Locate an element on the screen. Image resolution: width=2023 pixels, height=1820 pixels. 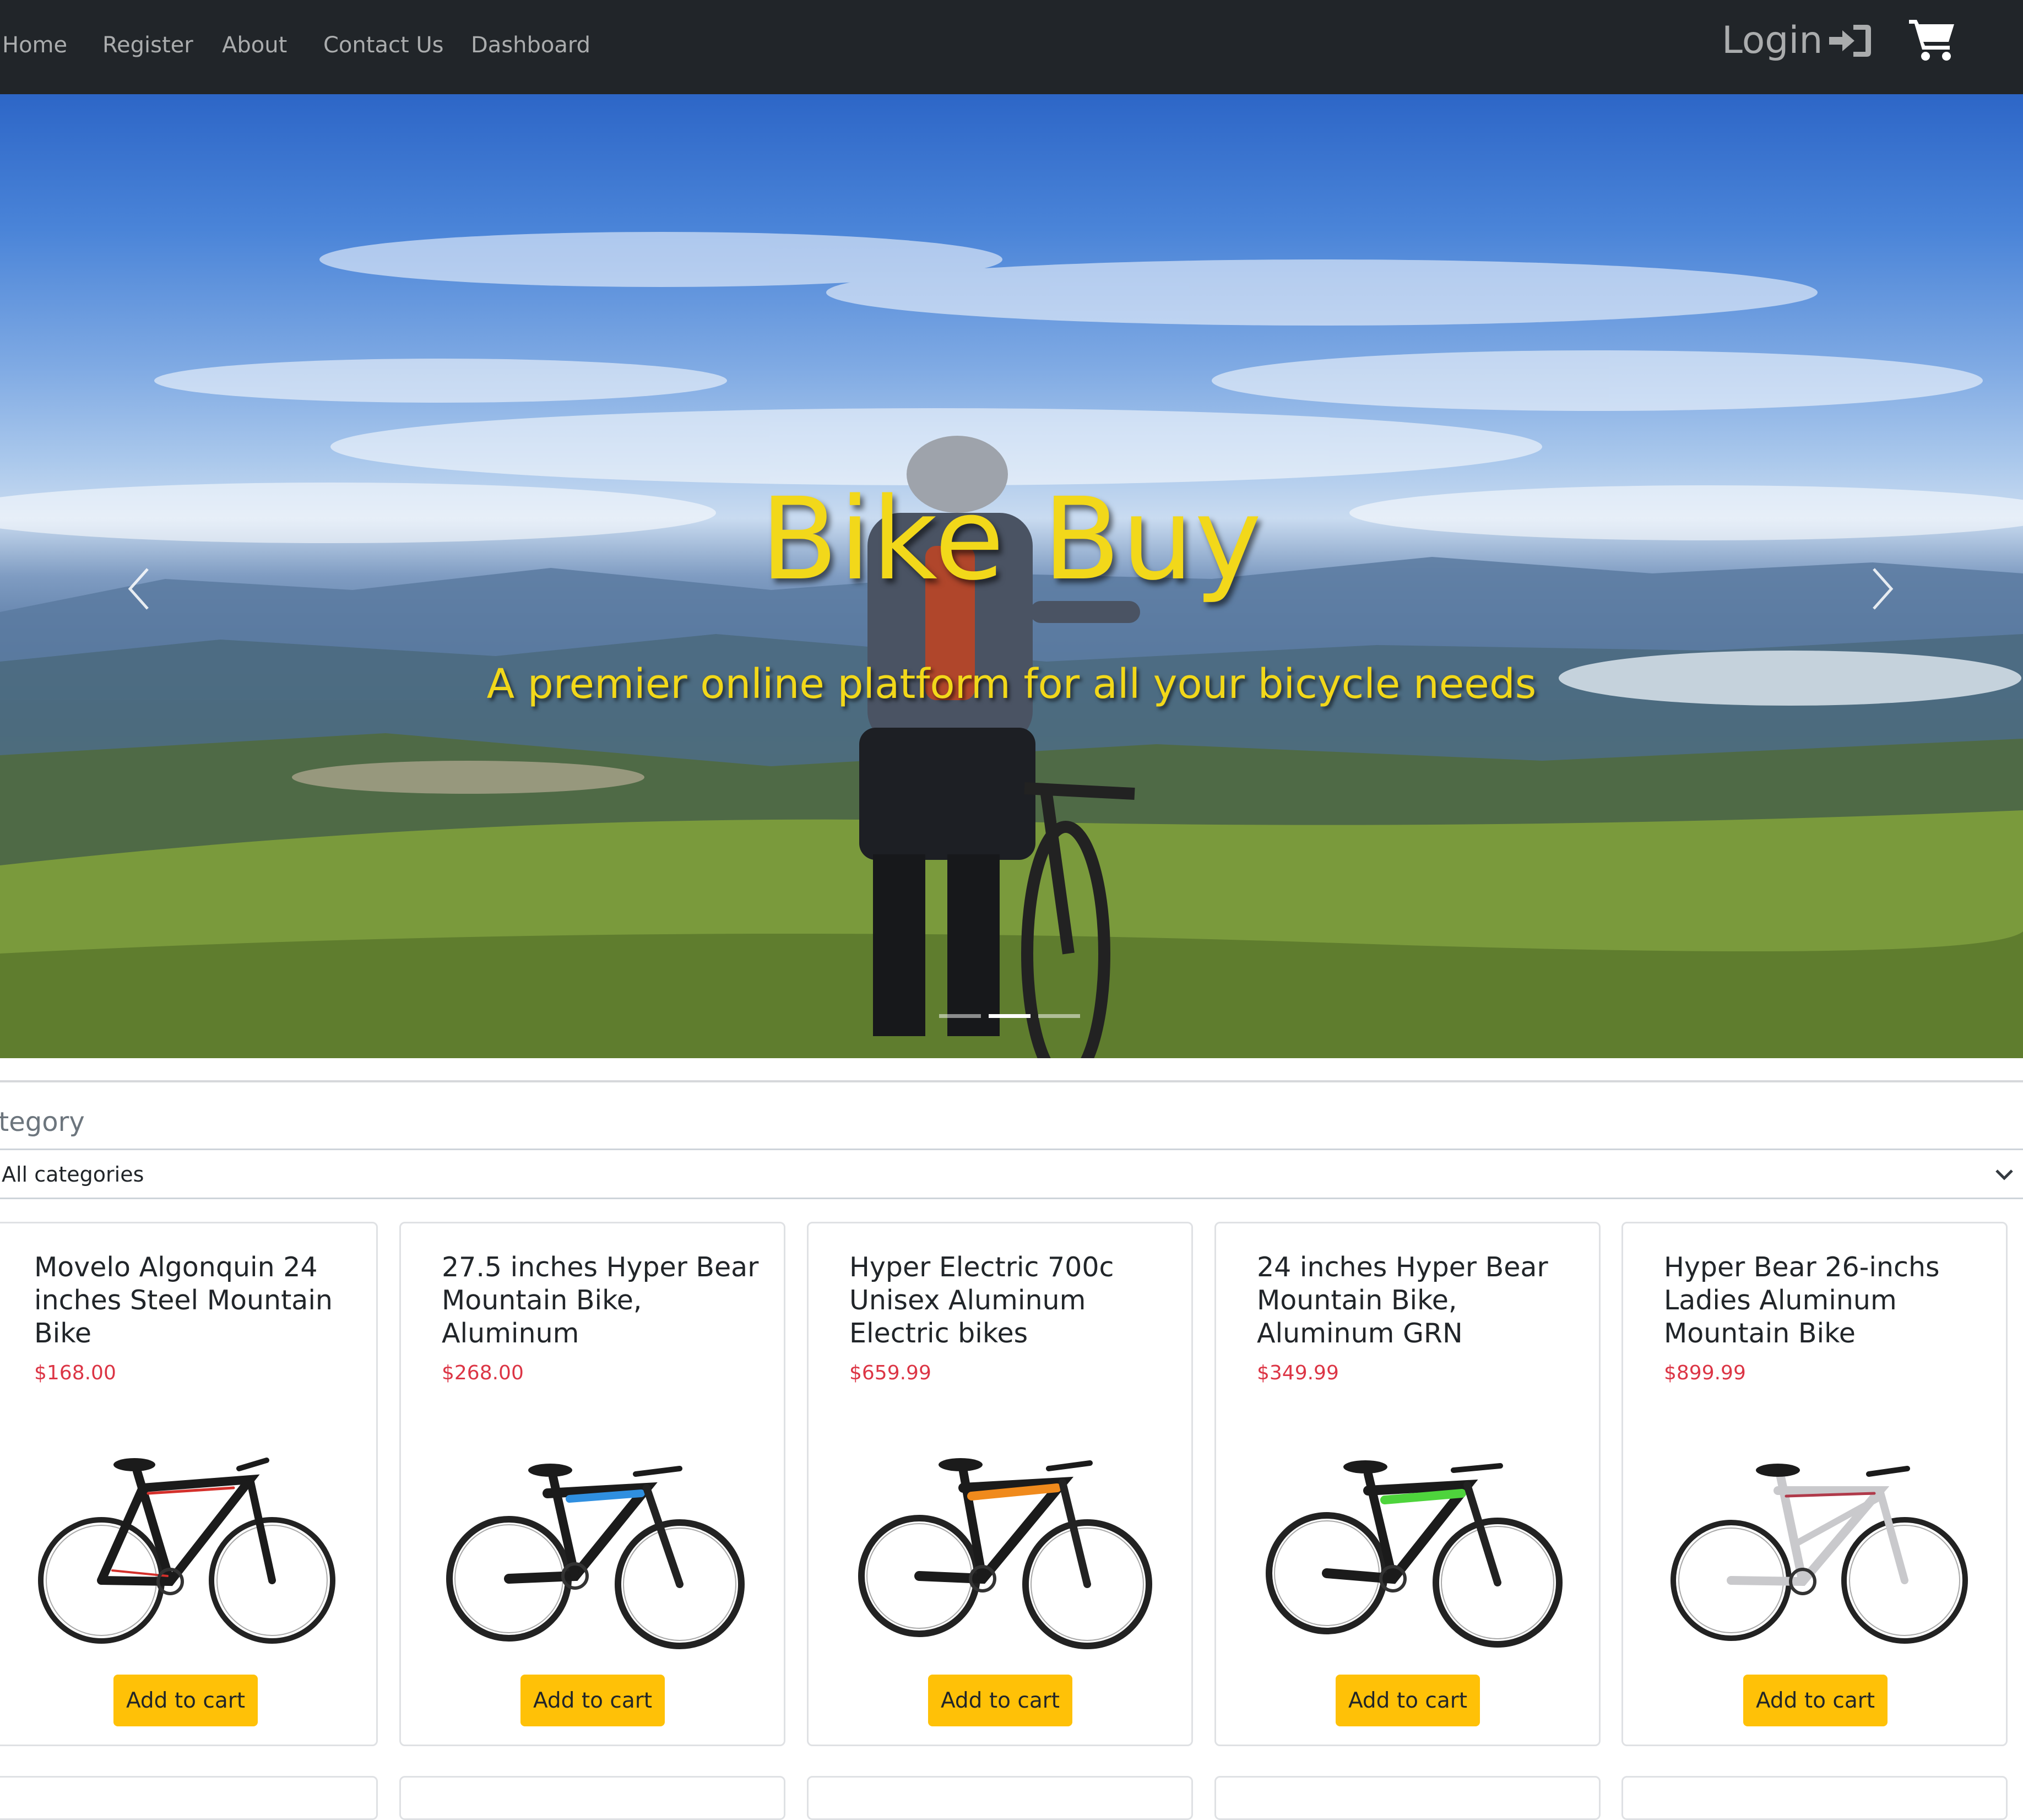
sign-in-icon is located at coordinates (1850, 41).